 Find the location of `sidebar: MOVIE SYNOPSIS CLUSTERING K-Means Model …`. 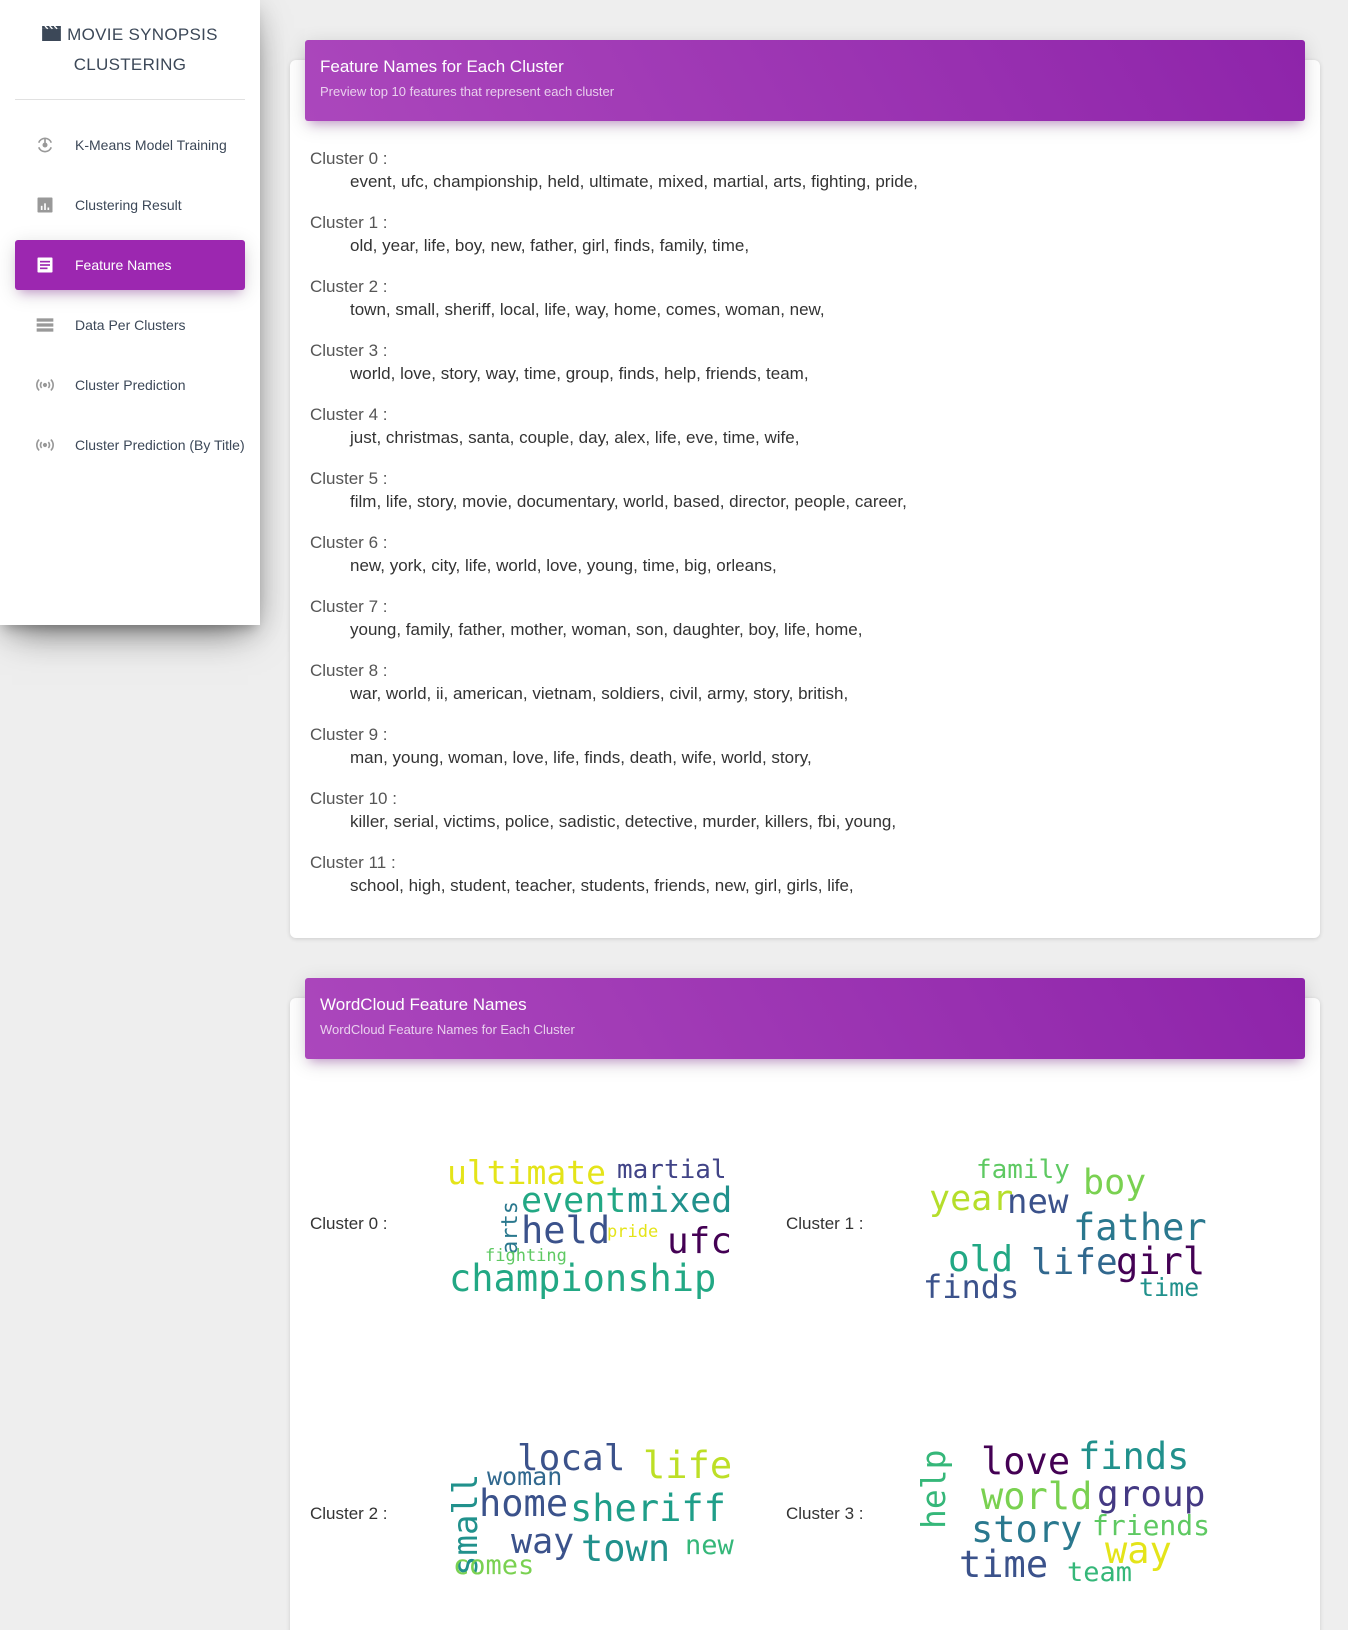

sidebar: MOVIE SYNOPSIS CLUSTERING K-Means Model … is located at coordinates (130, 312).